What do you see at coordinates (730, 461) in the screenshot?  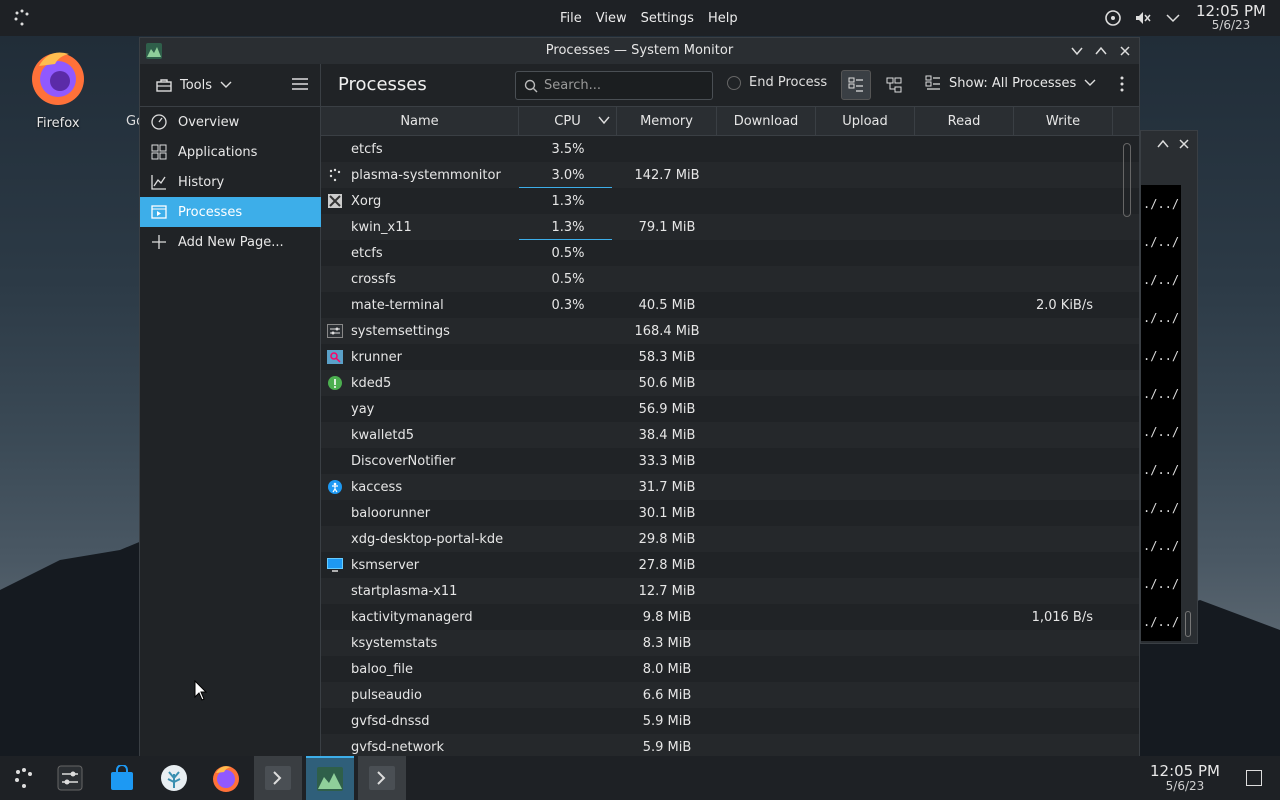 I see `table-row: DiscoverNotifier 33.3 MiB` at bounding box center [730, 461].